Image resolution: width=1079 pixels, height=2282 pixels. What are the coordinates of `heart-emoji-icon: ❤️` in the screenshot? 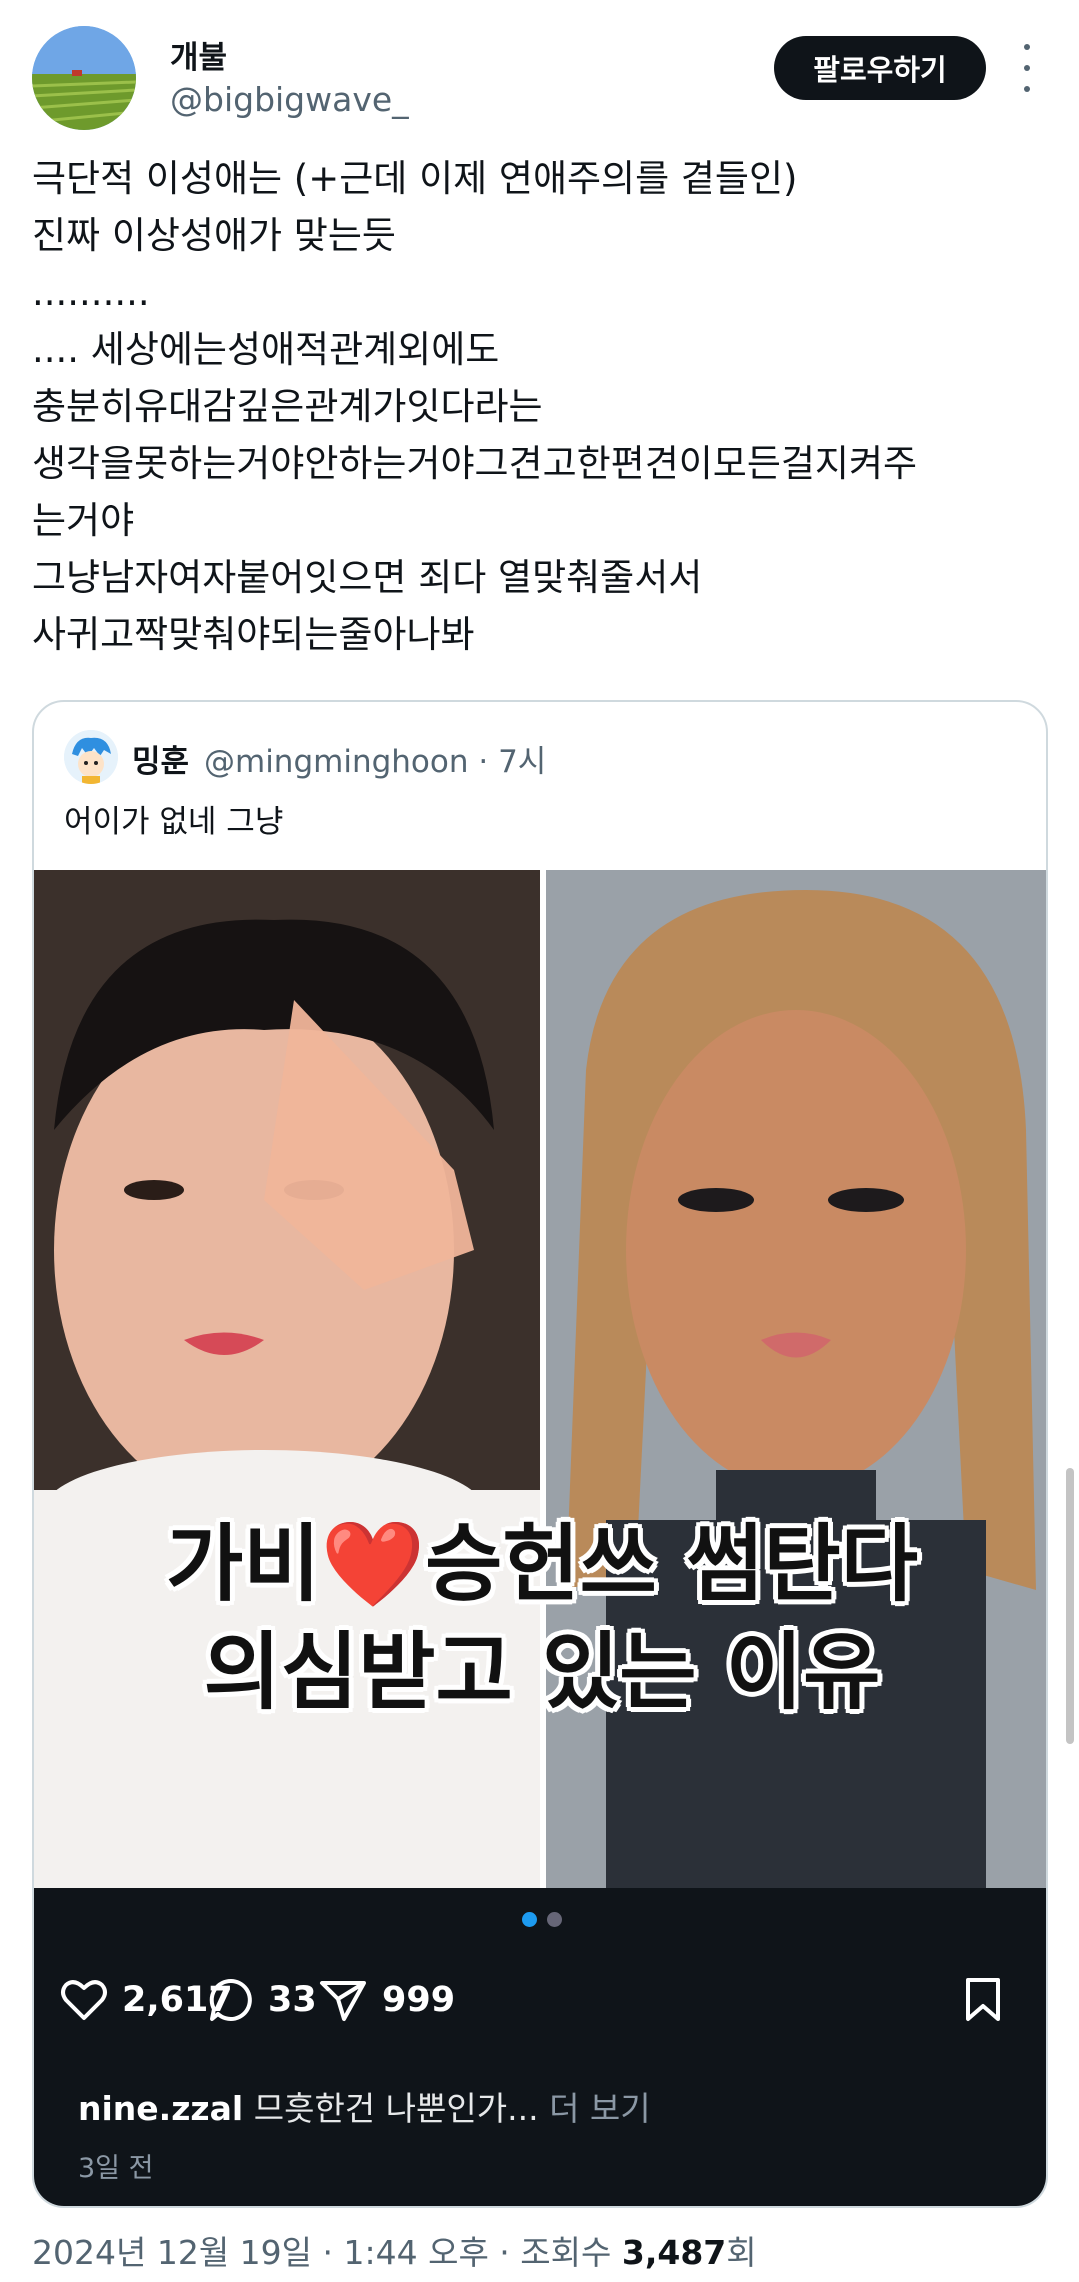 It's located at (373, 1564).